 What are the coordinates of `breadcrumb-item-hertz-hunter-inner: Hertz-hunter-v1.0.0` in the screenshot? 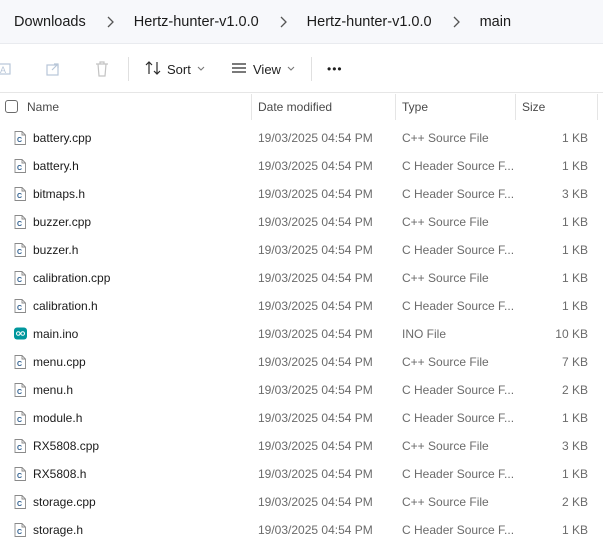 It's located at (369, 22).